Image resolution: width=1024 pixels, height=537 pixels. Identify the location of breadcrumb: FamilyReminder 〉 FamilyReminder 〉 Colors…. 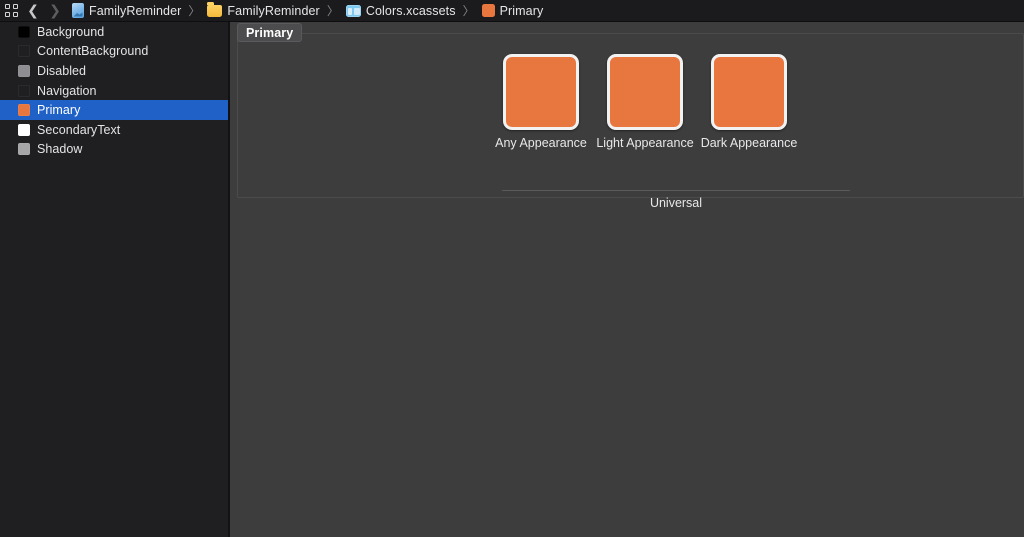
(547, 11).